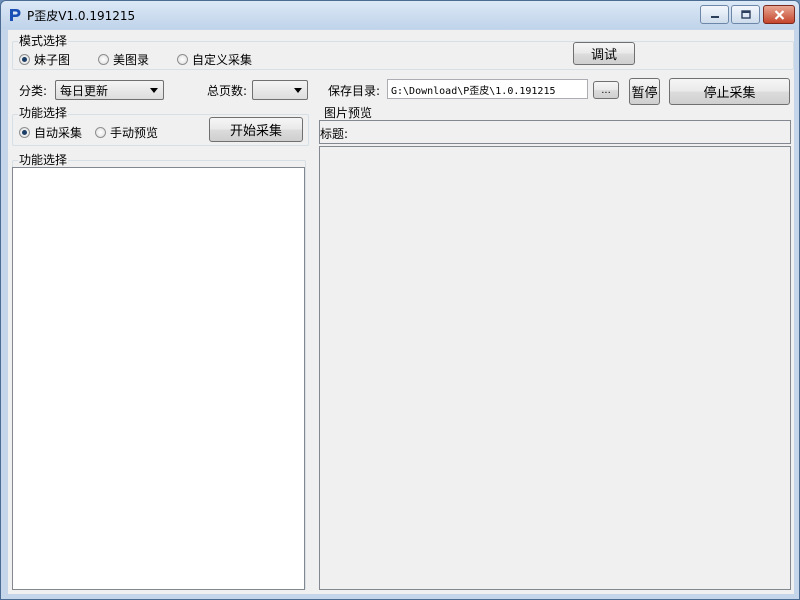  I want to click on preview-title-bar: 标题:, so click(555, 132).